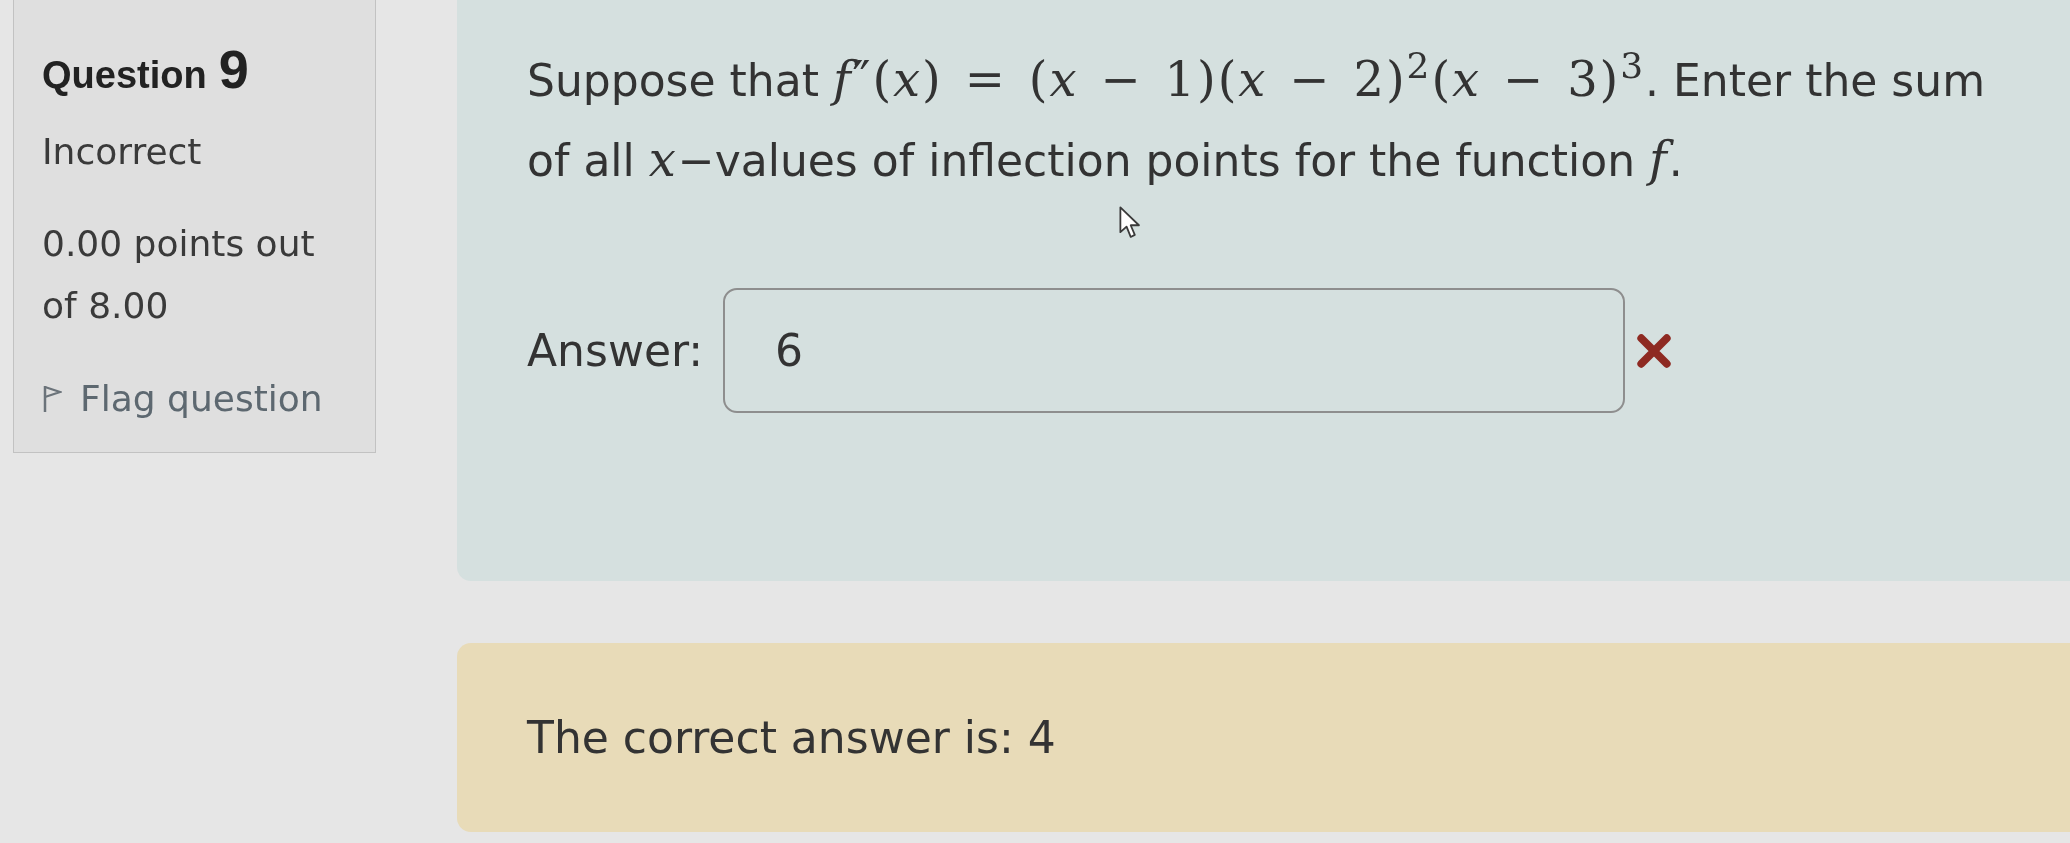  What do you see at coordinates (124, 75) in the screenshot?
I see `question-label: Question` at bounding box center [124, 75].